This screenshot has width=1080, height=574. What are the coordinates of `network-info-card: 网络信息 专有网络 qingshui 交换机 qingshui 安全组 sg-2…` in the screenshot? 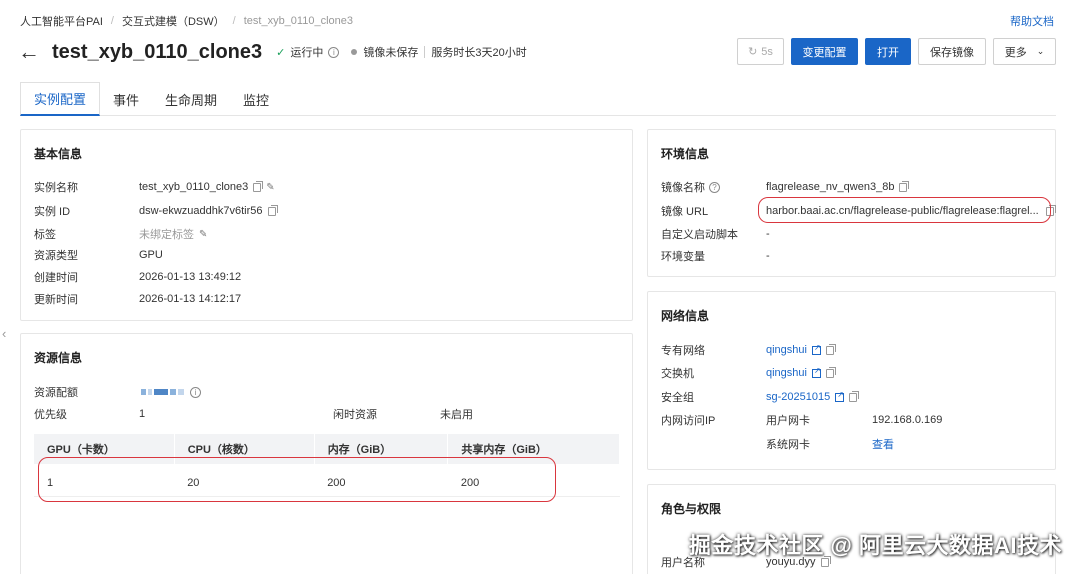 It's located at (851, 380).